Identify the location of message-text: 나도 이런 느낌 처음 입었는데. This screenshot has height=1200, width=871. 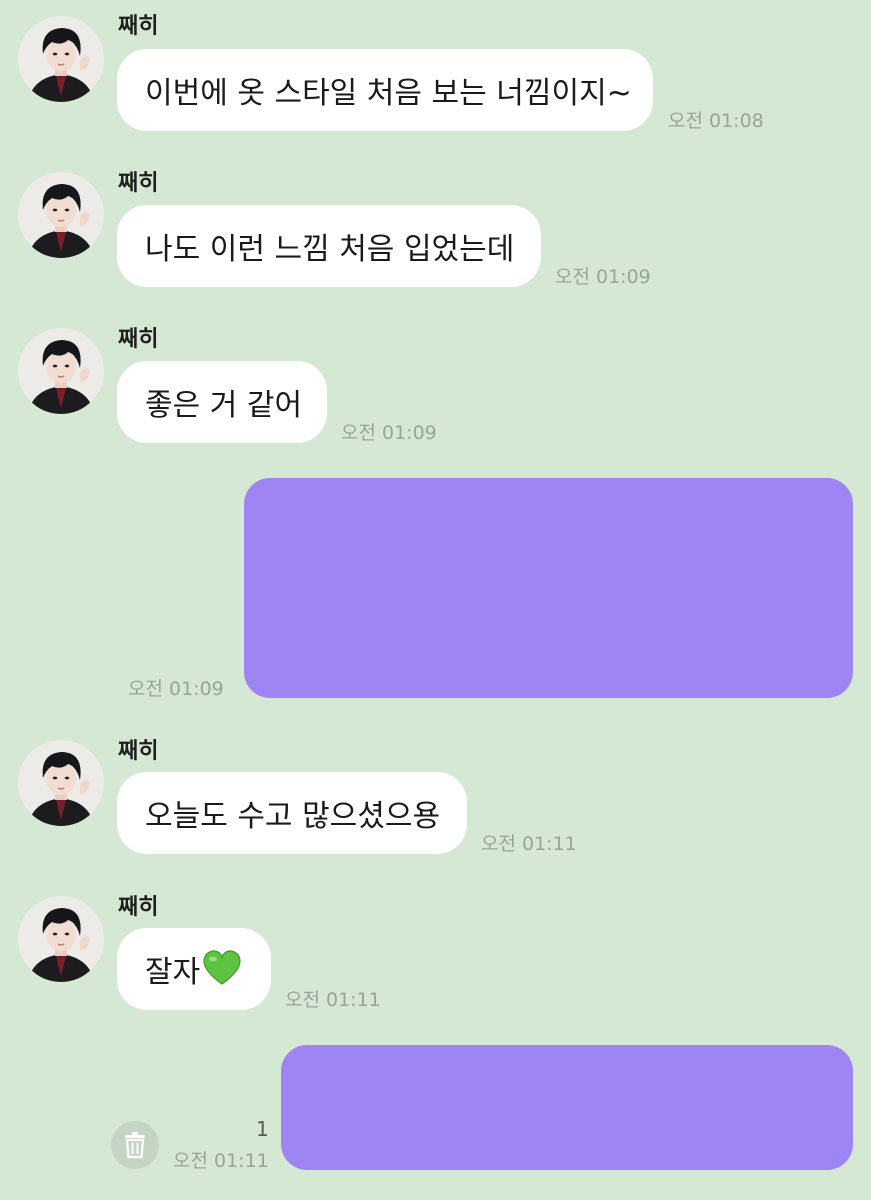
(330, 249).